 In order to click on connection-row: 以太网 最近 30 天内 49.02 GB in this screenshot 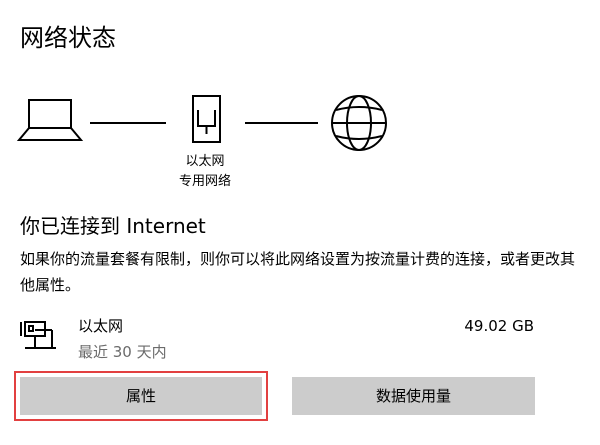, I will do `click(280, 338)`.